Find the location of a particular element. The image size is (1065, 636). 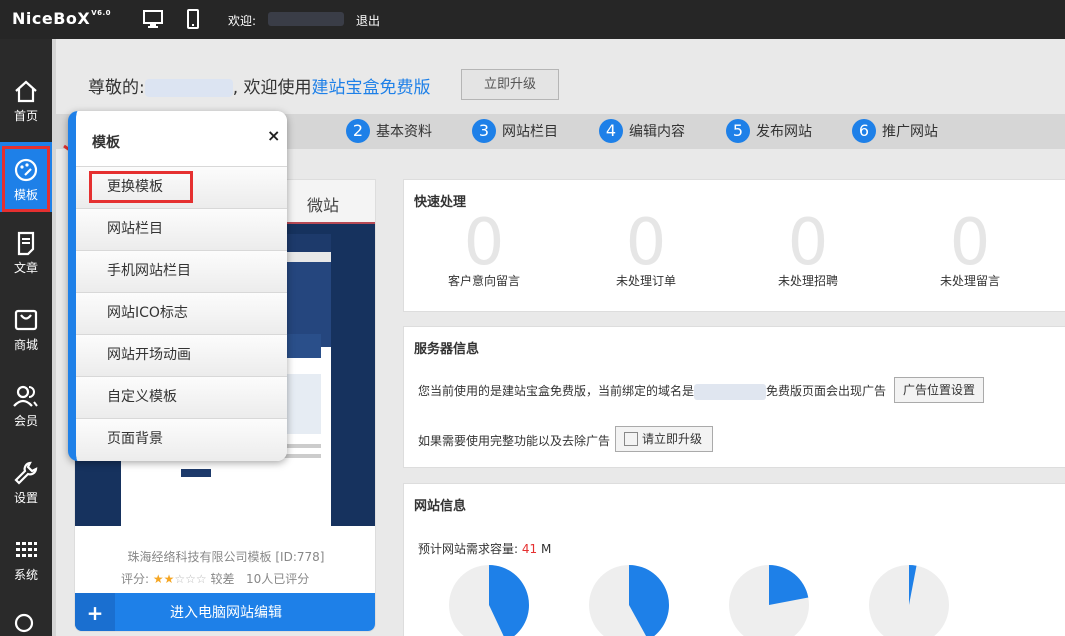

sidebar-item-label: 设置 is located at coordinates (25, 498).